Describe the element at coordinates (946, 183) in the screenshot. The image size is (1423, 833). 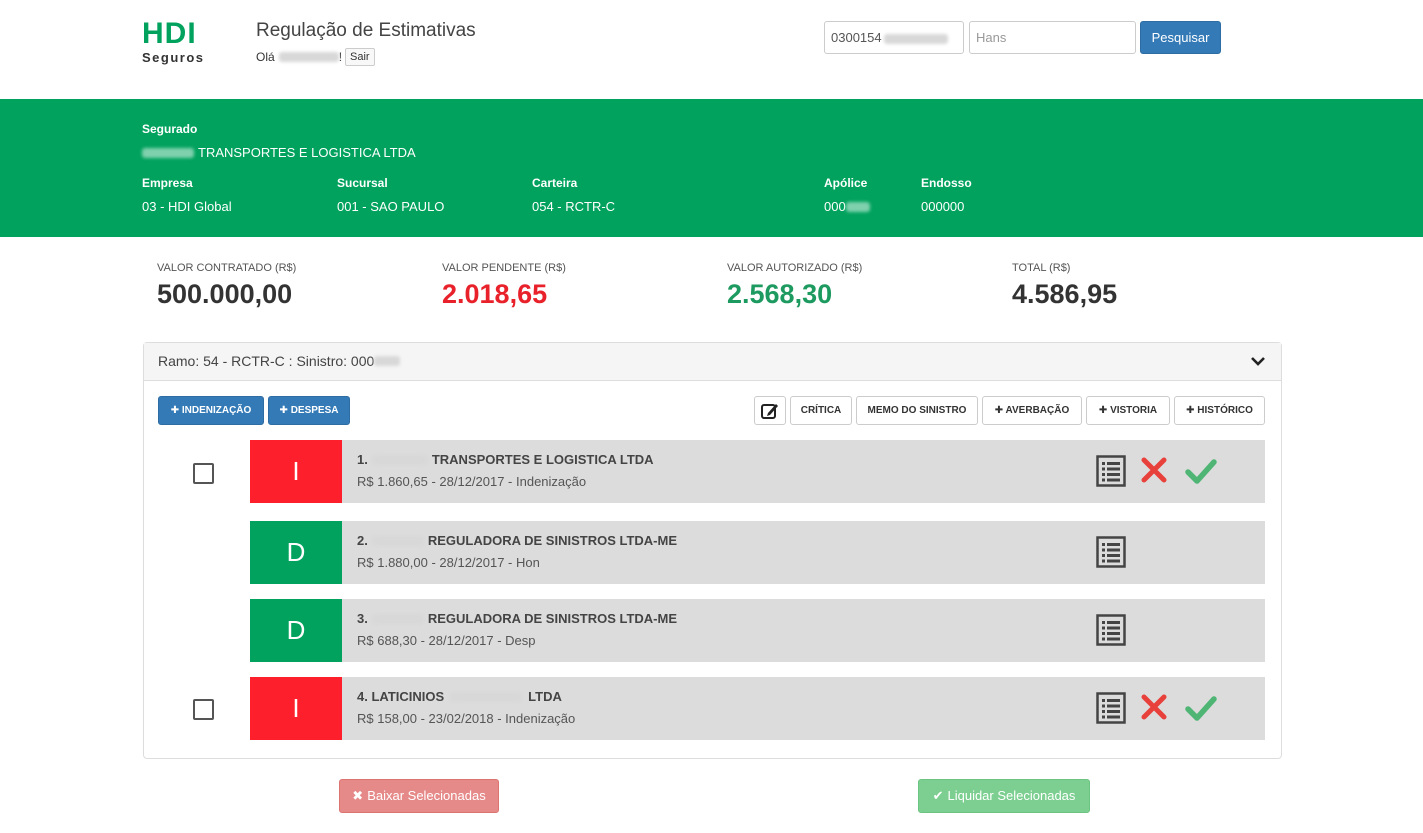
I see `endosso-label: Endosso` at that location.